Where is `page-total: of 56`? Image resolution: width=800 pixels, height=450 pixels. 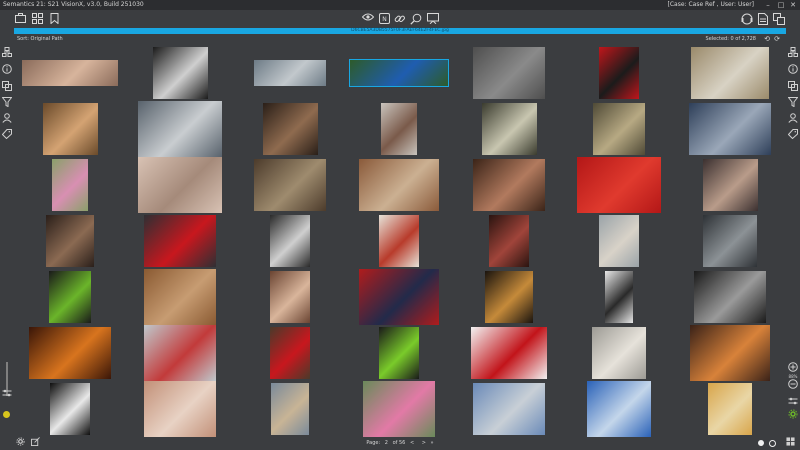 page-total: of 56 is located at coordinates (399, 443).